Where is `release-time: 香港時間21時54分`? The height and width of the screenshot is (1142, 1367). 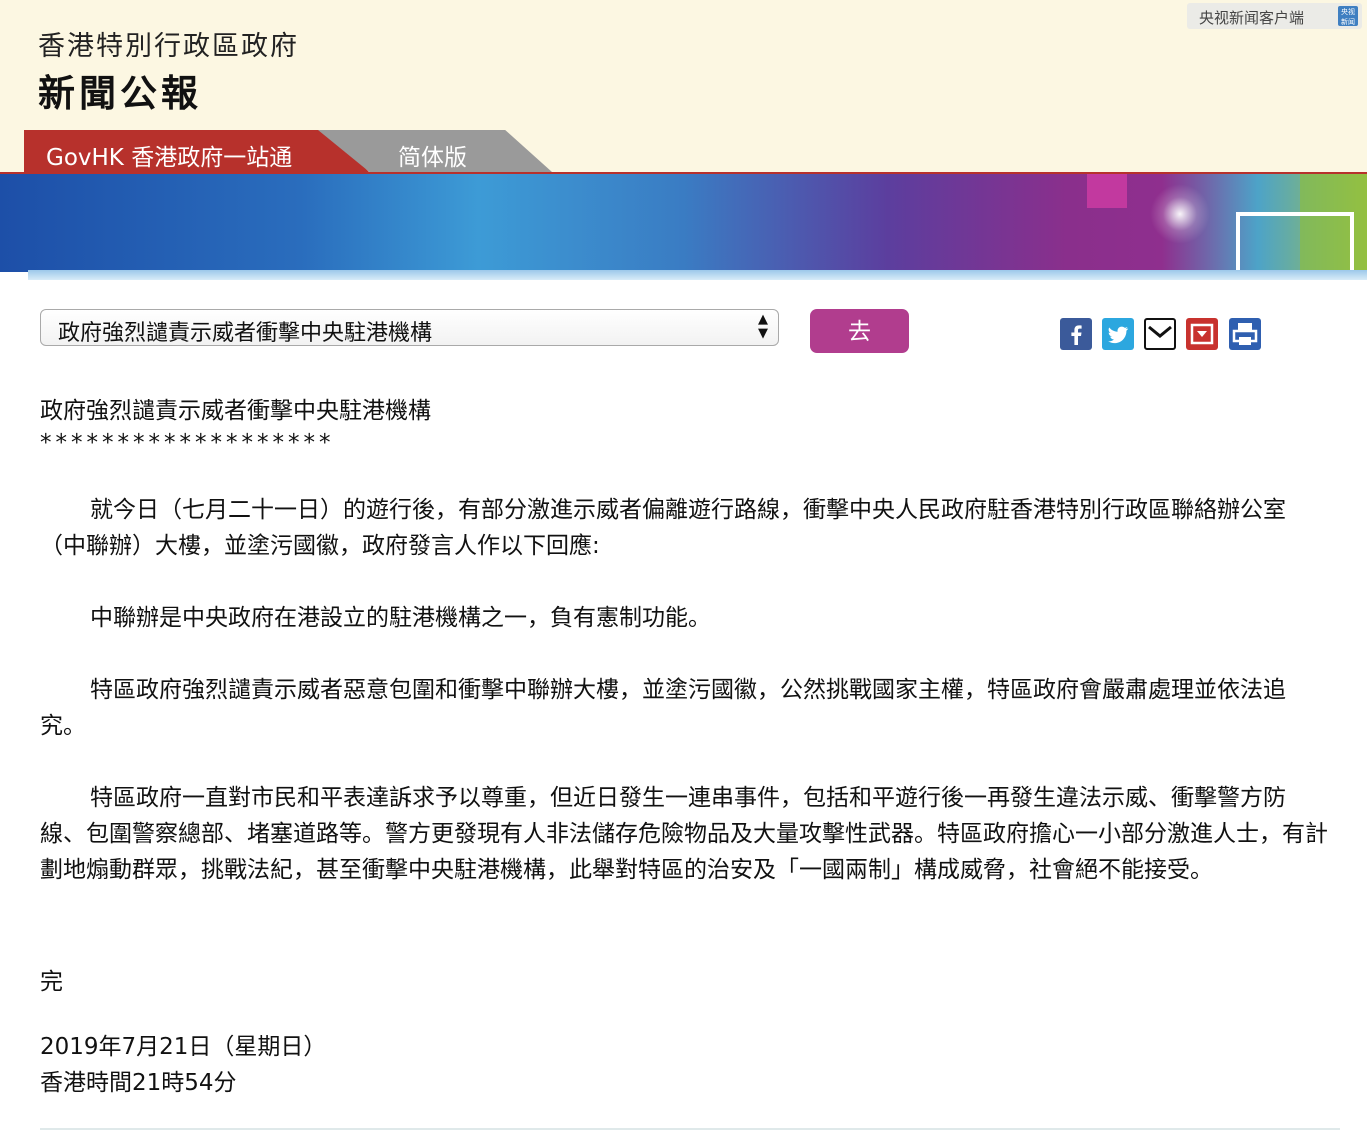
release-time: 香港時間21時54分 is located at coordinates (138, 1083).